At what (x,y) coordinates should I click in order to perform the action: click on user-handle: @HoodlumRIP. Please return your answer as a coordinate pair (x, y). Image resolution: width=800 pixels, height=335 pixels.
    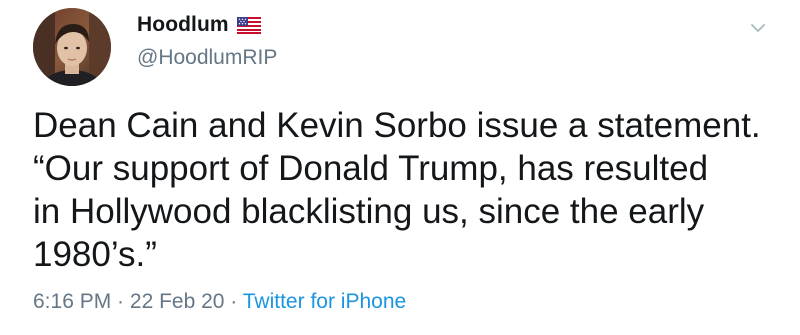
    Looking at the image, I should click on (207, 58).